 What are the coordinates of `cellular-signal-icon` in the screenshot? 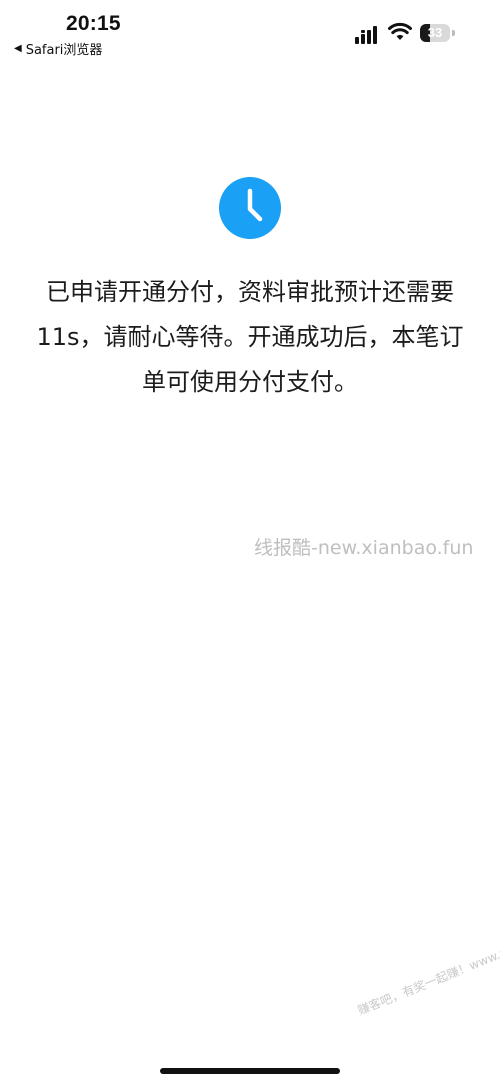 It's located at (366, 35).